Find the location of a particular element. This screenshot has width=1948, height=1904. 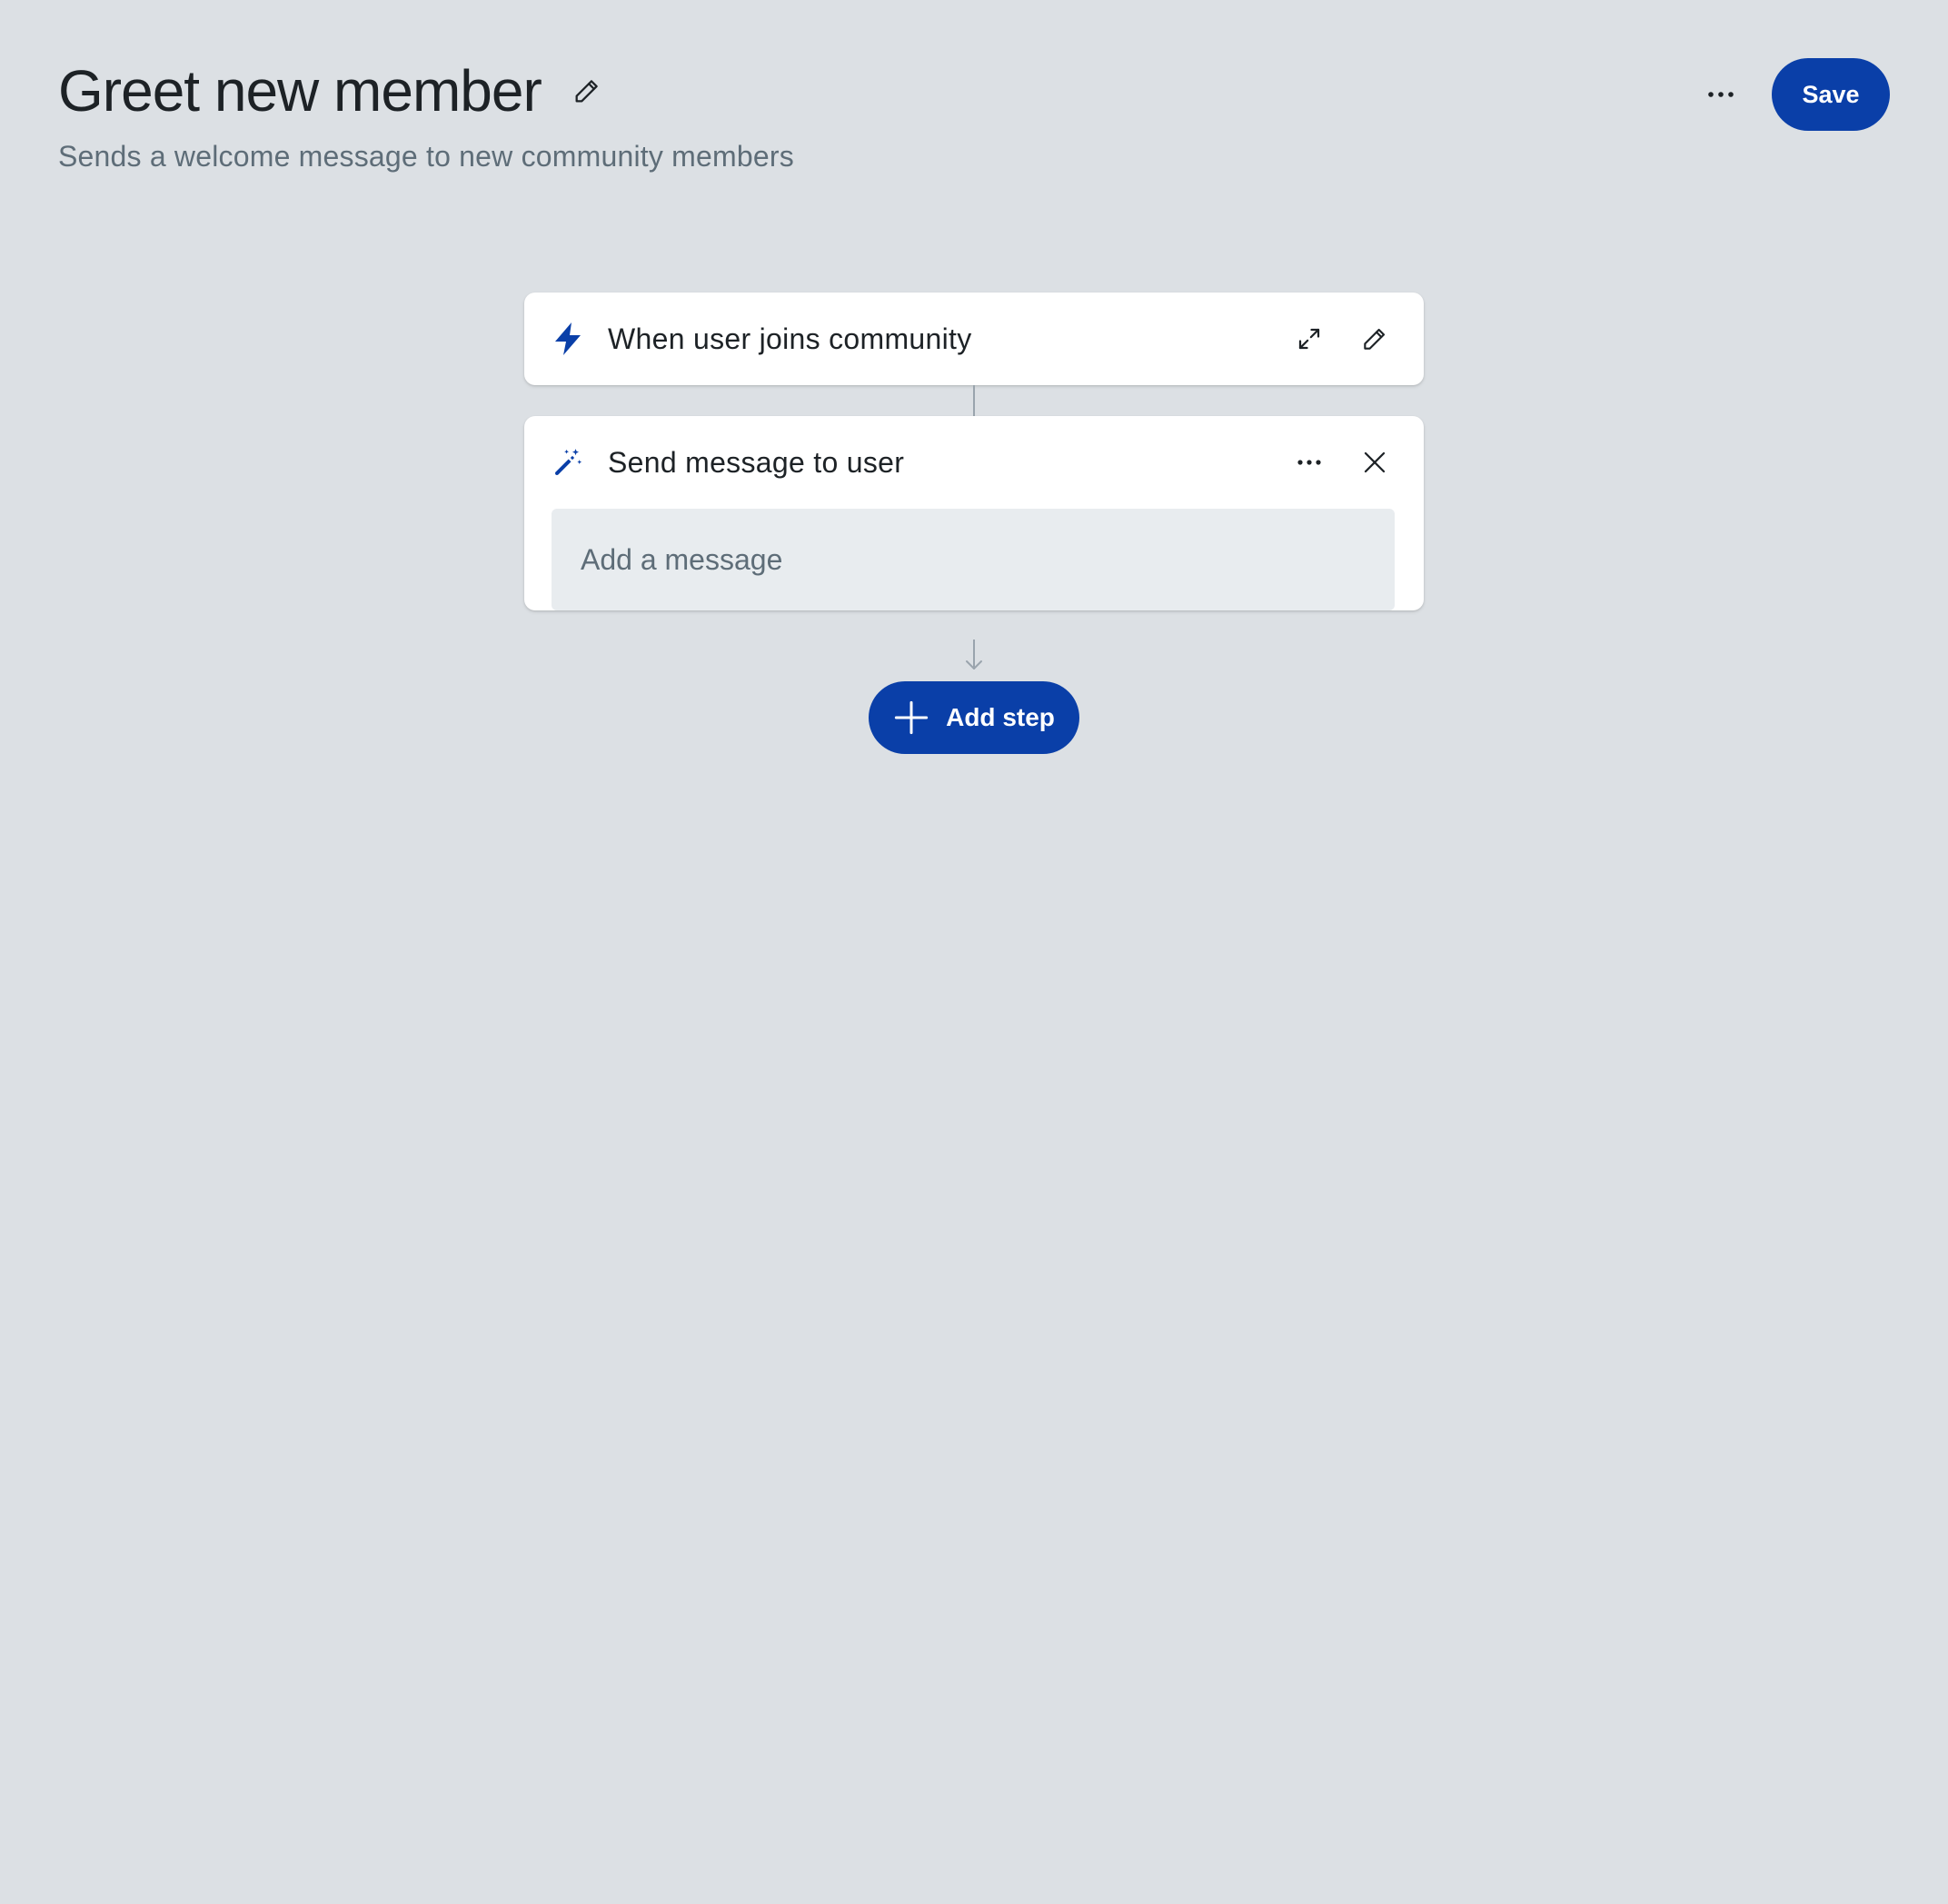

header-actions: Save is located at coordinates (1793, 94).